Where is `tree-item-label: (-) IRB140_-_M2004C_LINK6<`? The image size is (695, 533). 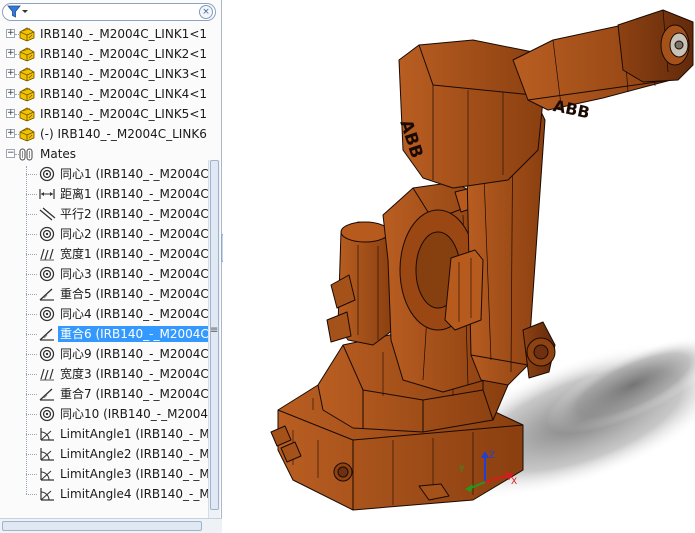 tree-item-label: (-) IRB140_-_M2004C_LINK6< is located at coordinates (124, 134).